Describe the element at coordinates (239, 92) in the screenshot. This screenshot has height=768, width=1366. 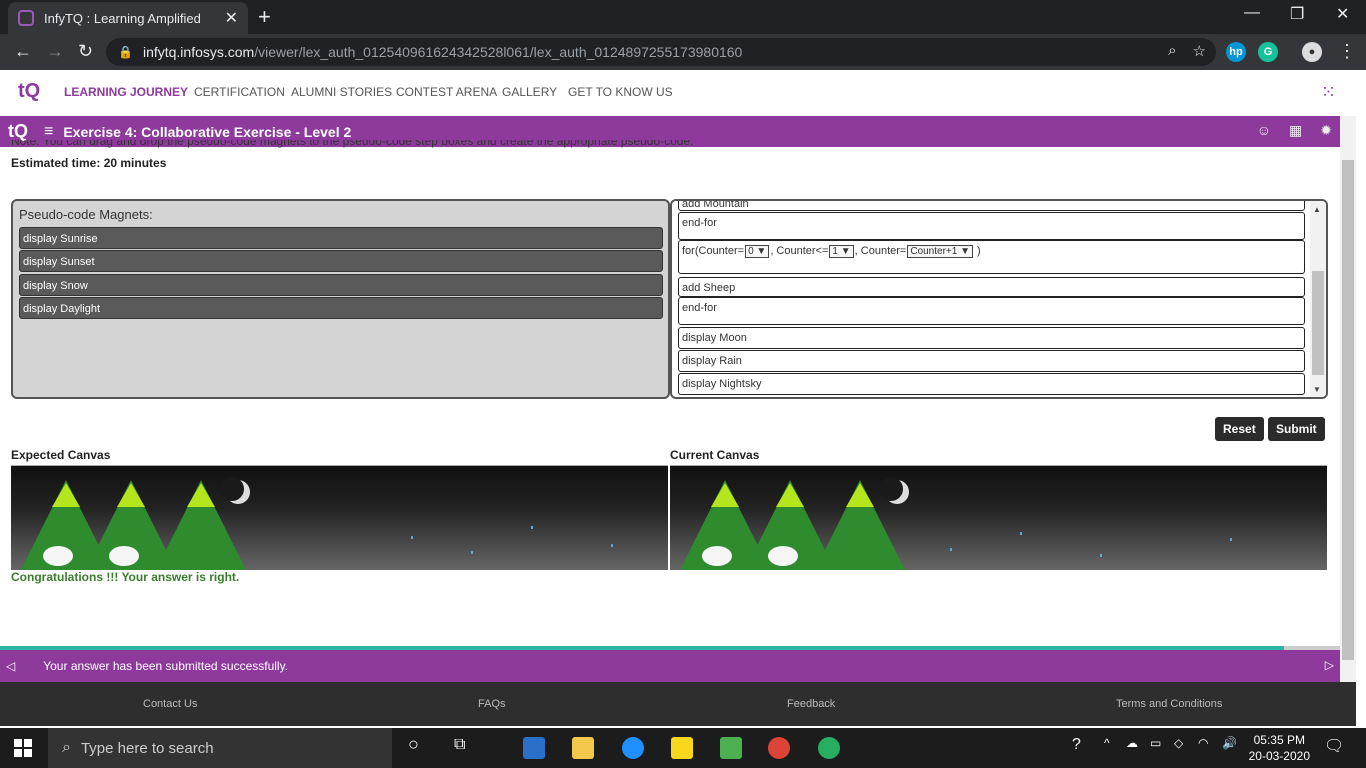
I see `nav-certification: CERTIFICATION` at that location.